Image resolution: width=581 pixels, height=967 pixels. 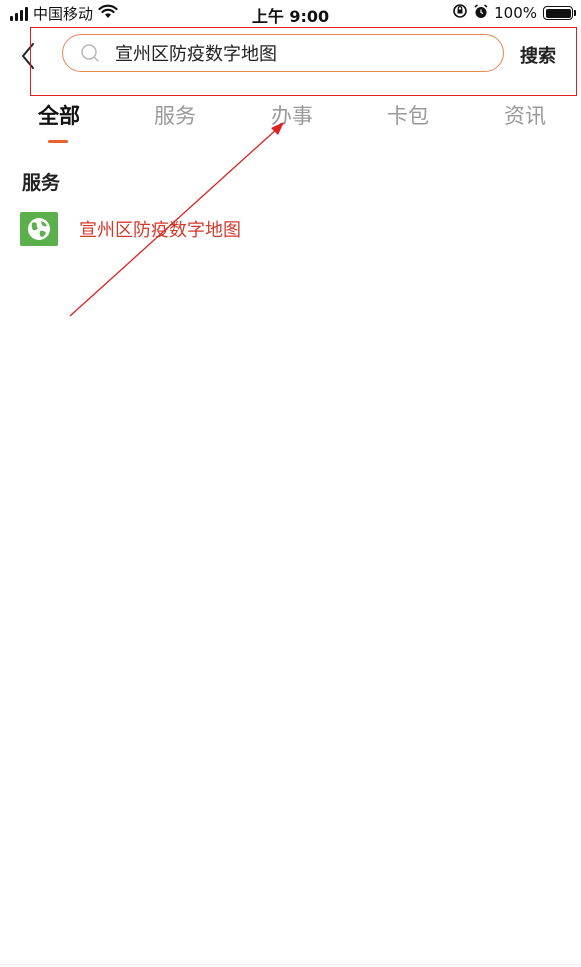 What do you see at coordinates (292, 115) in the screenshot?
I see `tab-affairs: 办事` at bounding box center [292, 115].